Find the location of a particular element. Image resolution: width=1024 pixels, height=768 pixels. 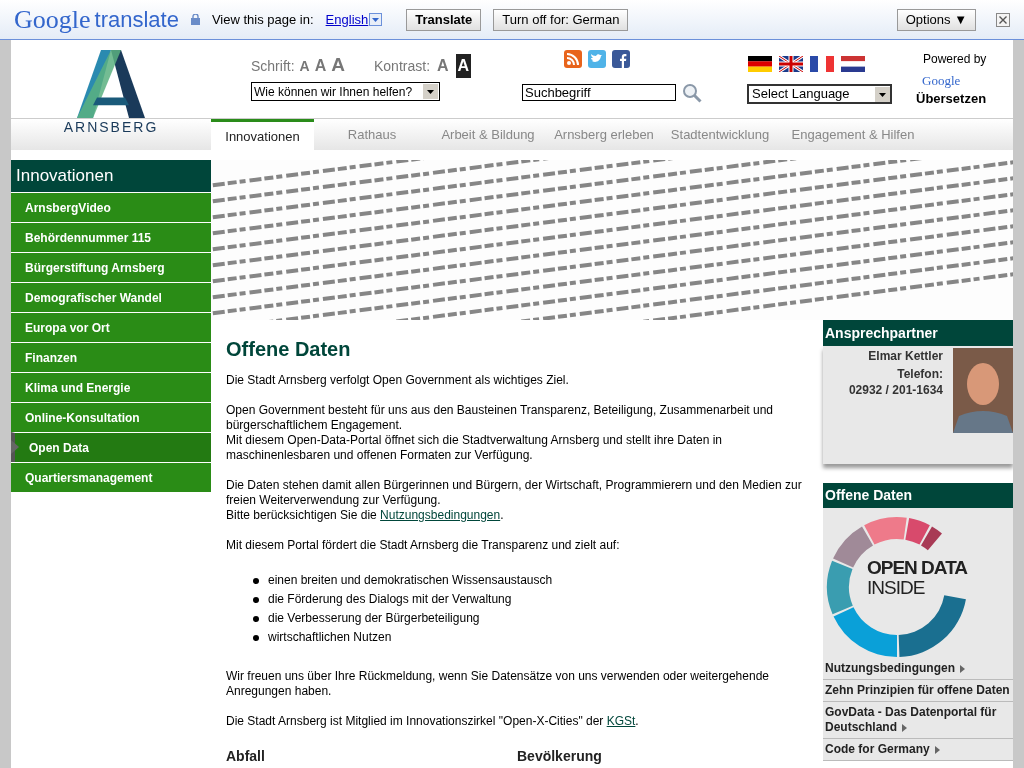

paragraph: Die Stadt Arnsberg verfolgt Open Government als wichtiges Ziel. is located at coordinates (398, 380).